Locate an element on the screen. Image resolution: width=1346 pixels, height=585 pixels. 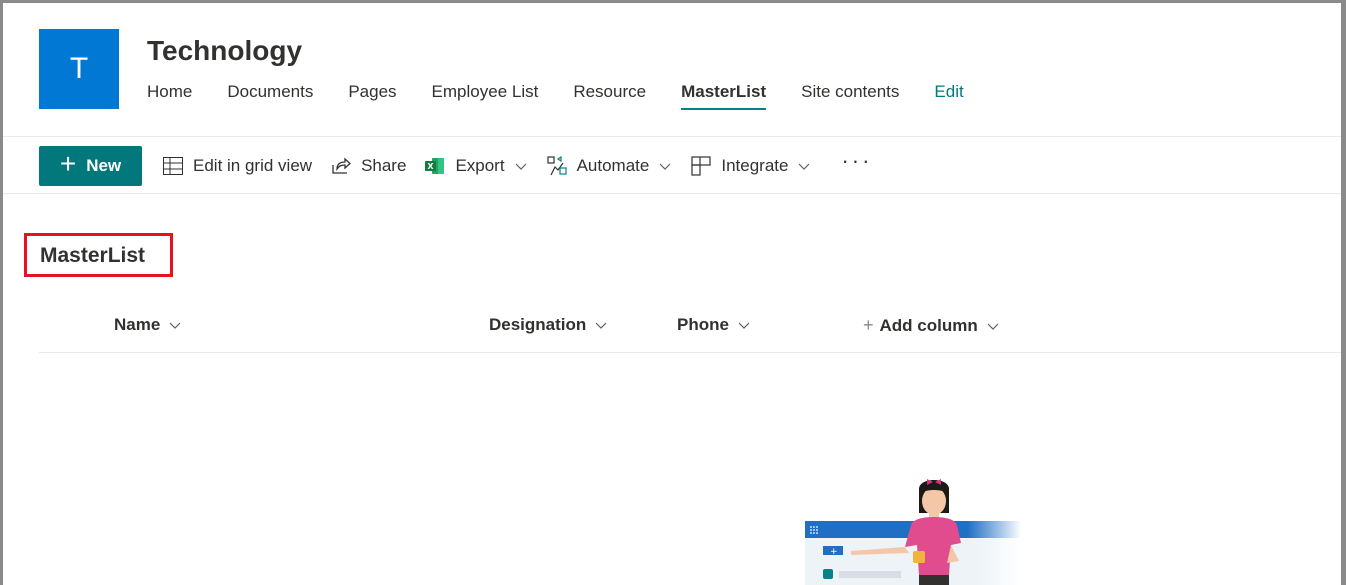
share-button: Share is located at coordinates (368, 166).